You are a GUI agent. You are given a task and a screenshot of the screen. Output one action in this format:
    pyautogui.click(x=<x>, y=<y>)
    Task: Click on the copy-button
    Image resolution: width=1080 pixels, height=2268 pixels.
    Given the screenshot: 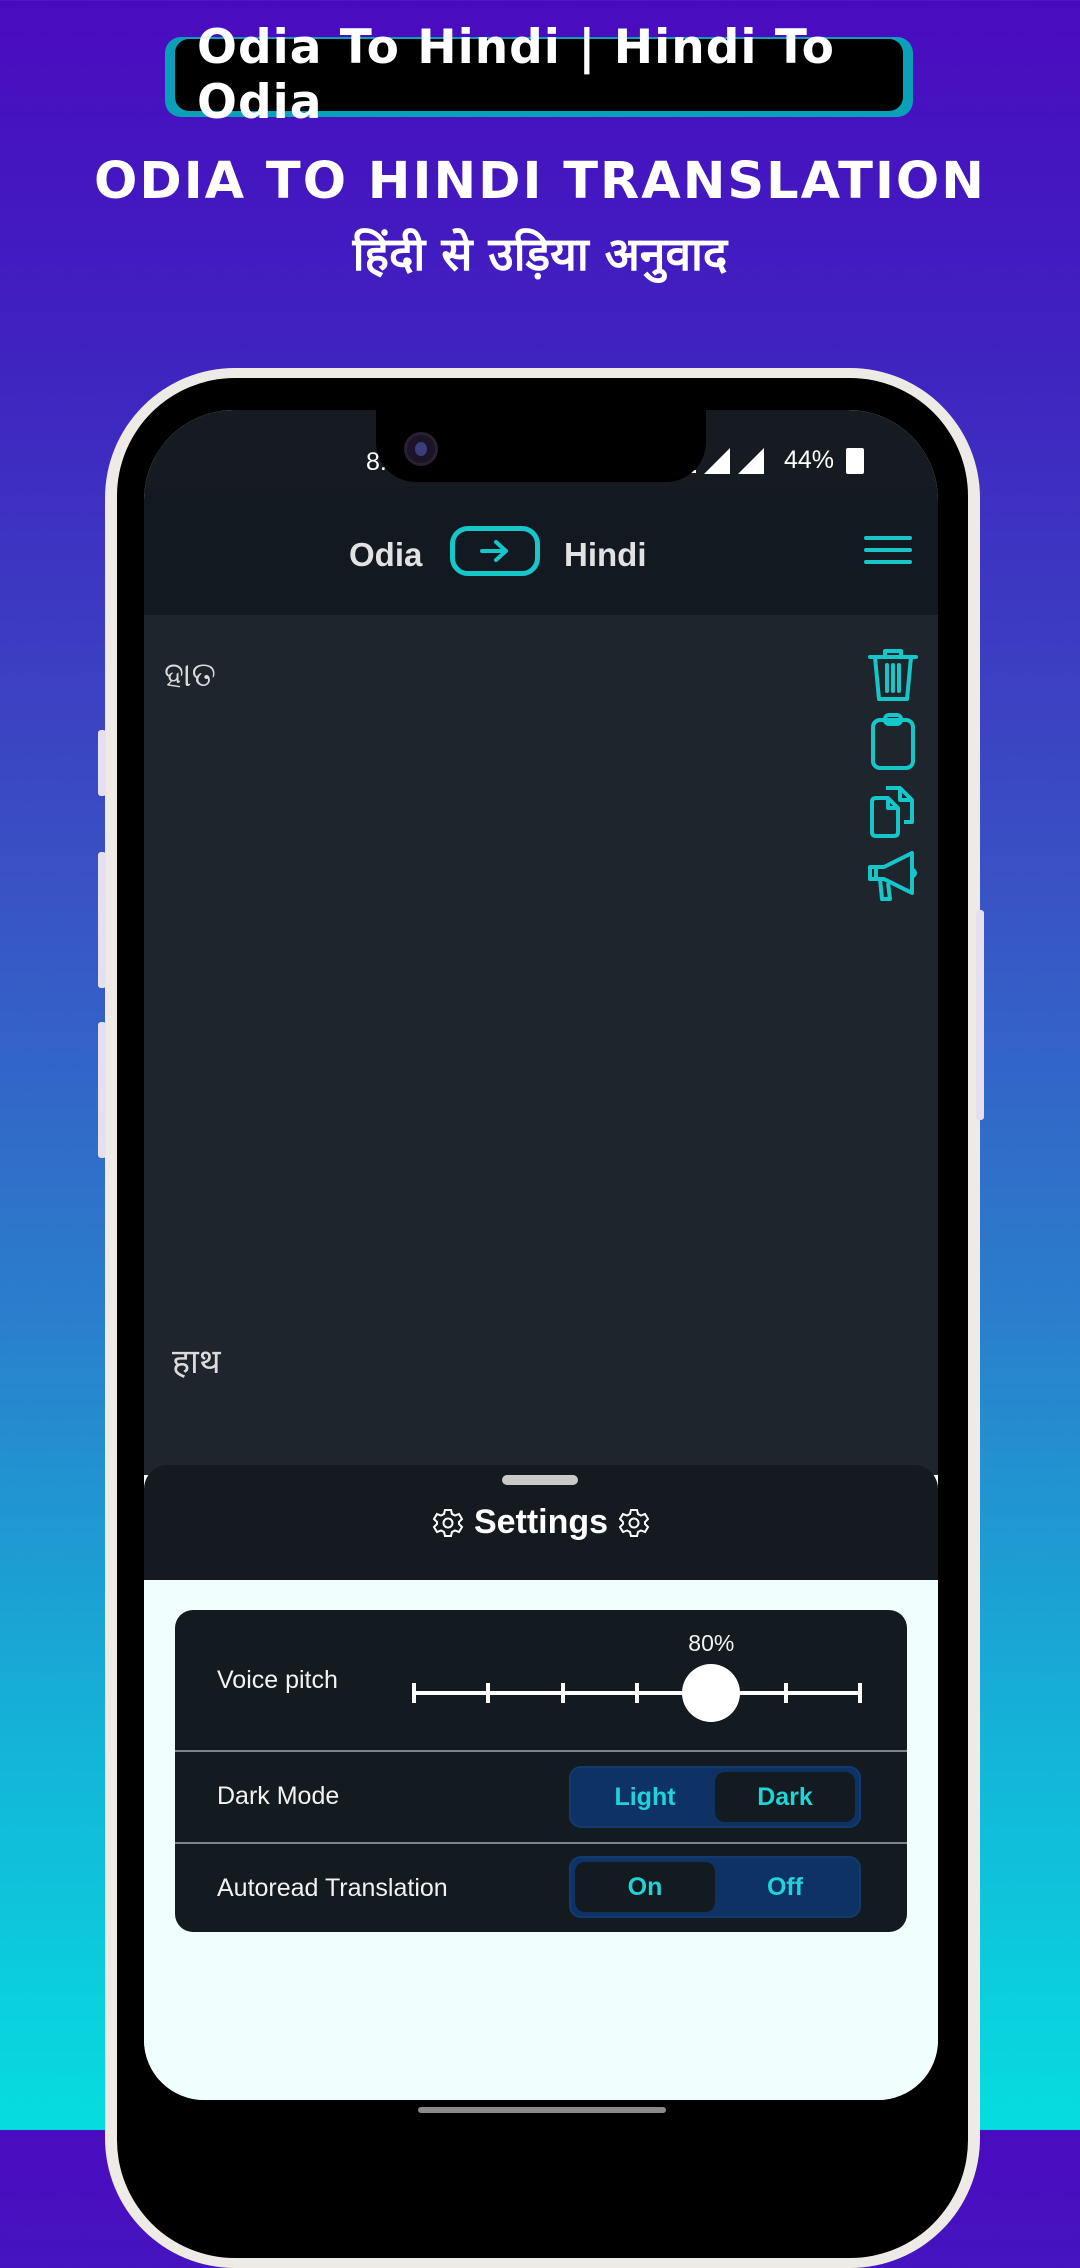 What is the action you would take?
    pyautogui.click(x=893, y=810)
    